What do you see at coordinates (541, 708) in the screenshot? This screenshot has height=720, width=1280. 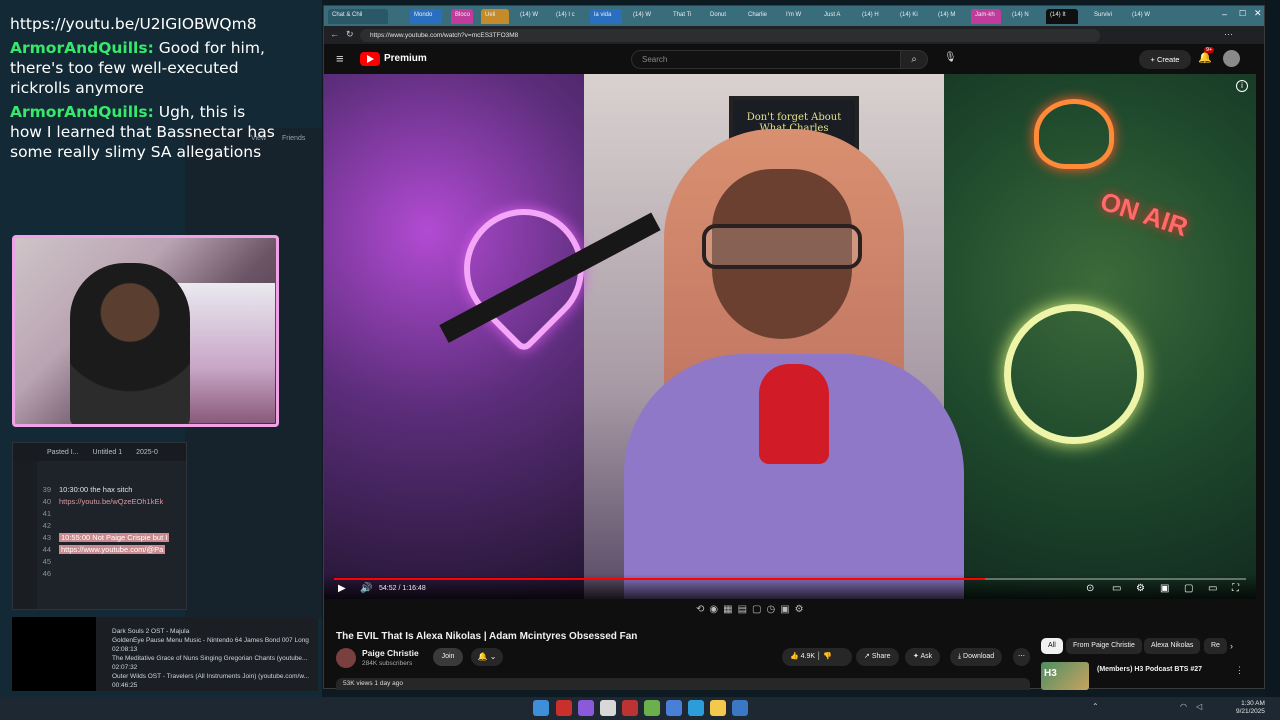 I see `start-menu-icon` at bounding box center [541, 708].